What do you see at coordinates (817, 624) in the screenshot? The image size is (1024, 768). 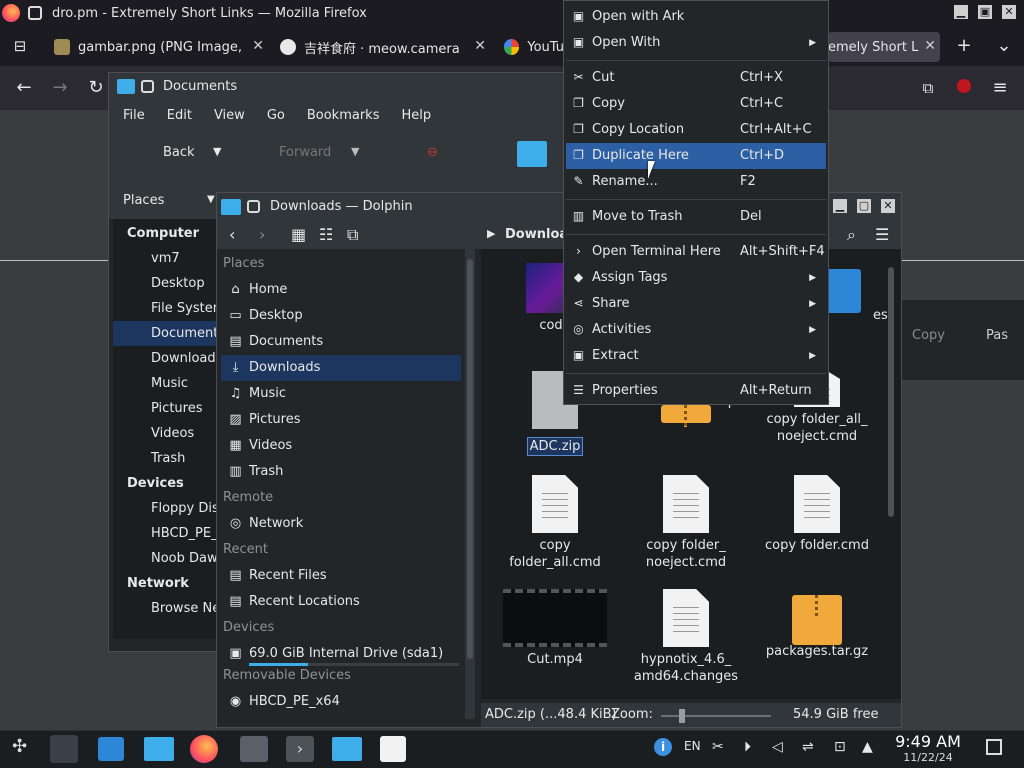 I see `file-item: packages.tar.gz` at bounding box center [817, 624].